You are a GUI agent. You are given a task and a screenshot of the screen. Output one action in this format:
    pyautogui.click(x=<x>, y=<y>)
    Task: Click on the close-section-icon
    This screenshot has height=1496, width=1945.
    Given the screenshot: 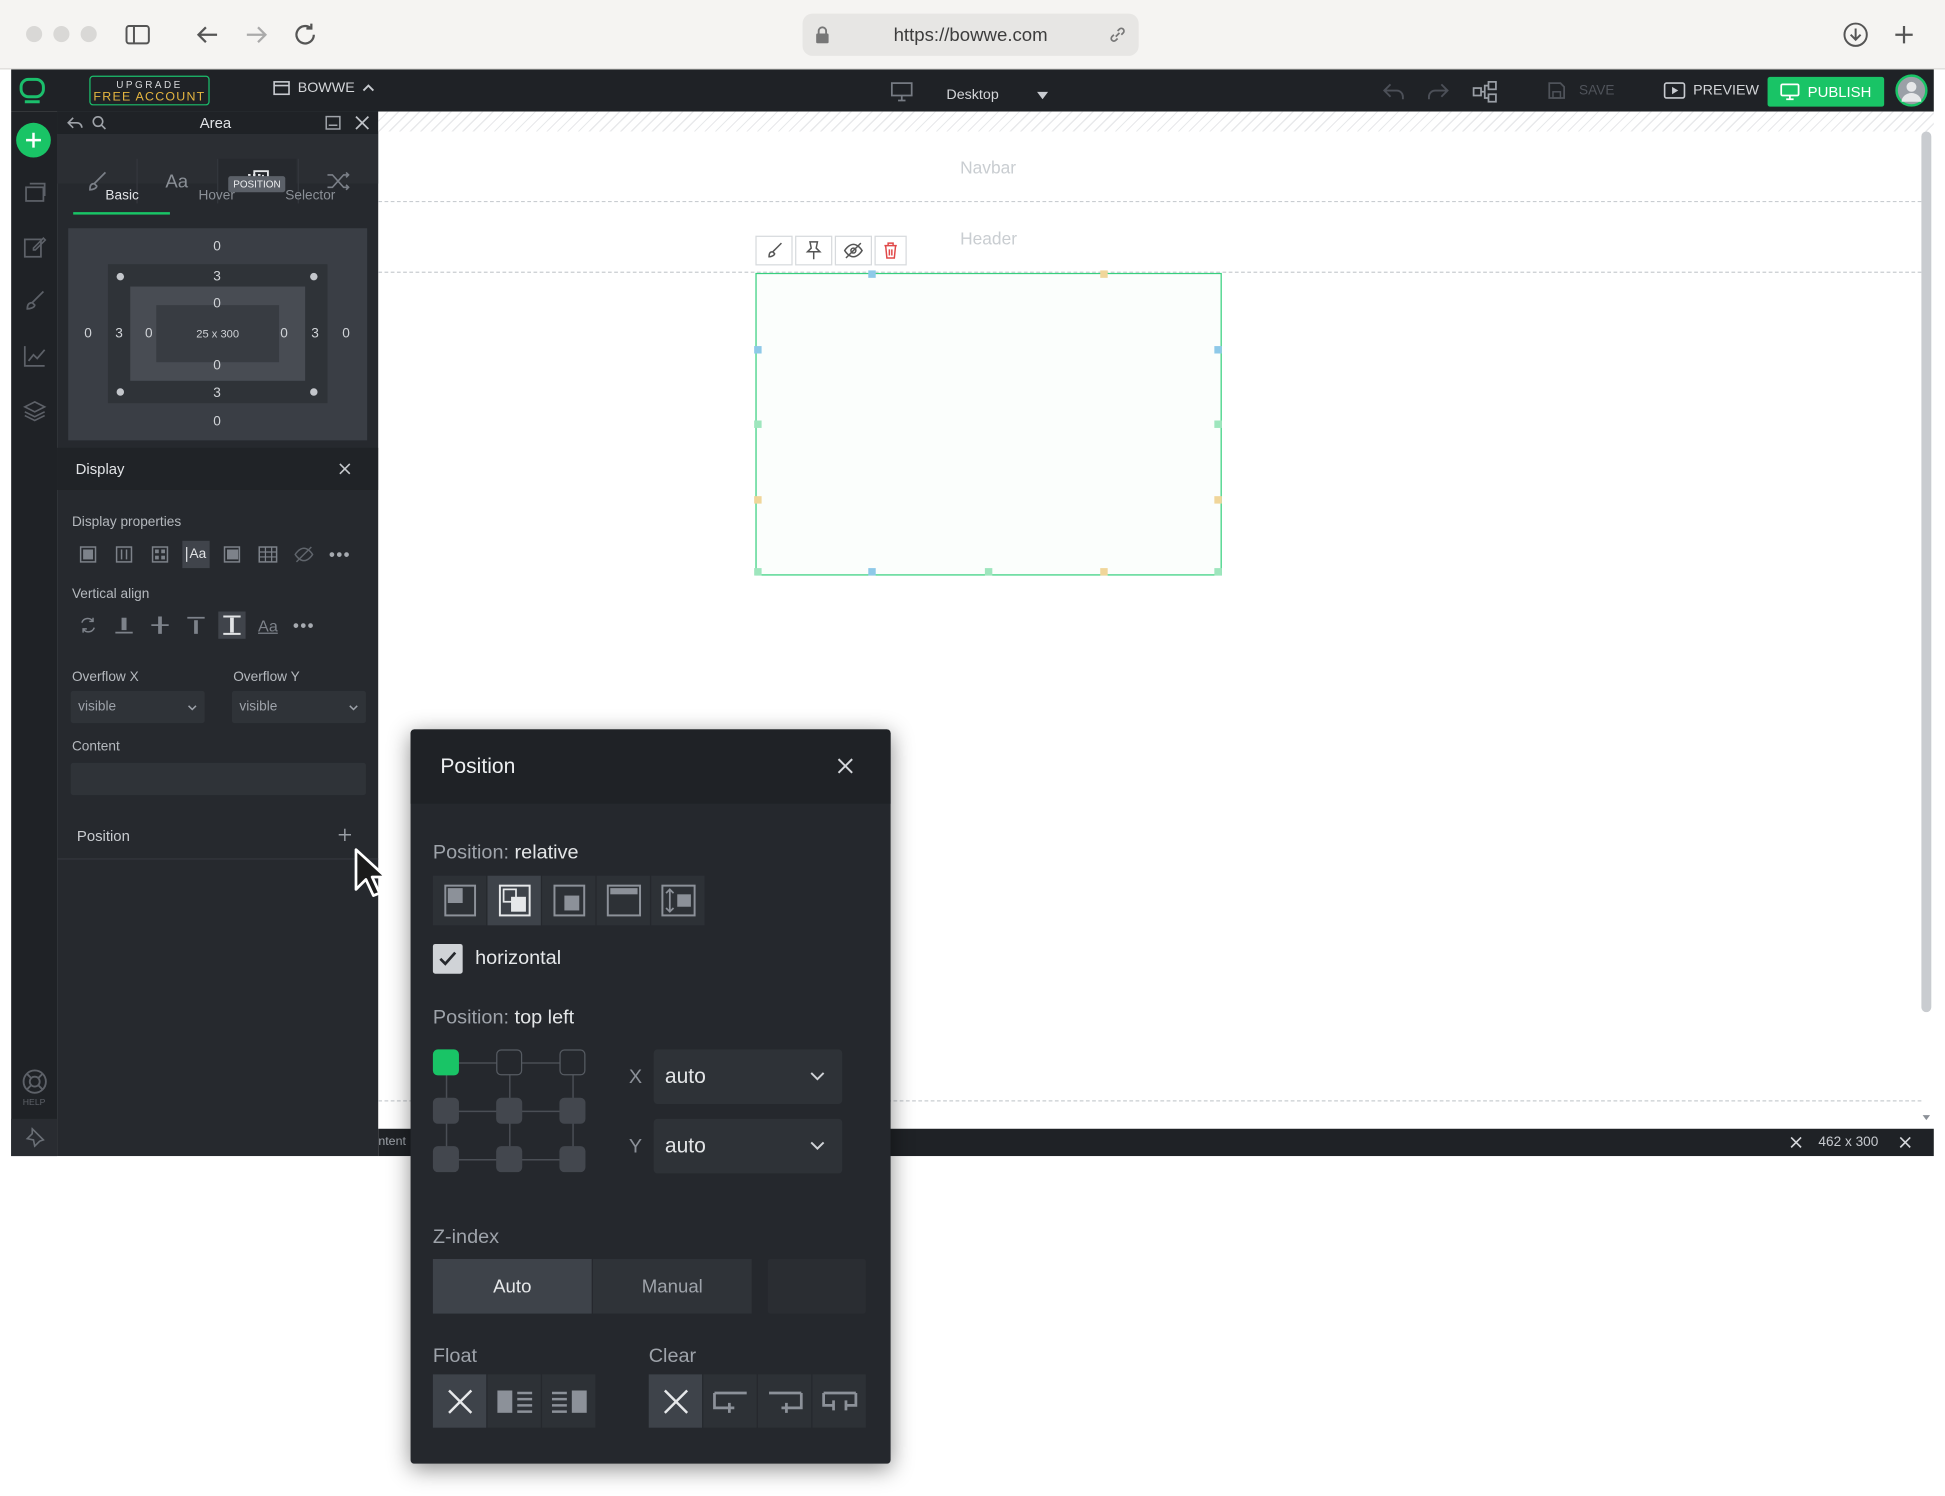 What is the action you would take?
    pyautogui.click(x=345, y=469)
    